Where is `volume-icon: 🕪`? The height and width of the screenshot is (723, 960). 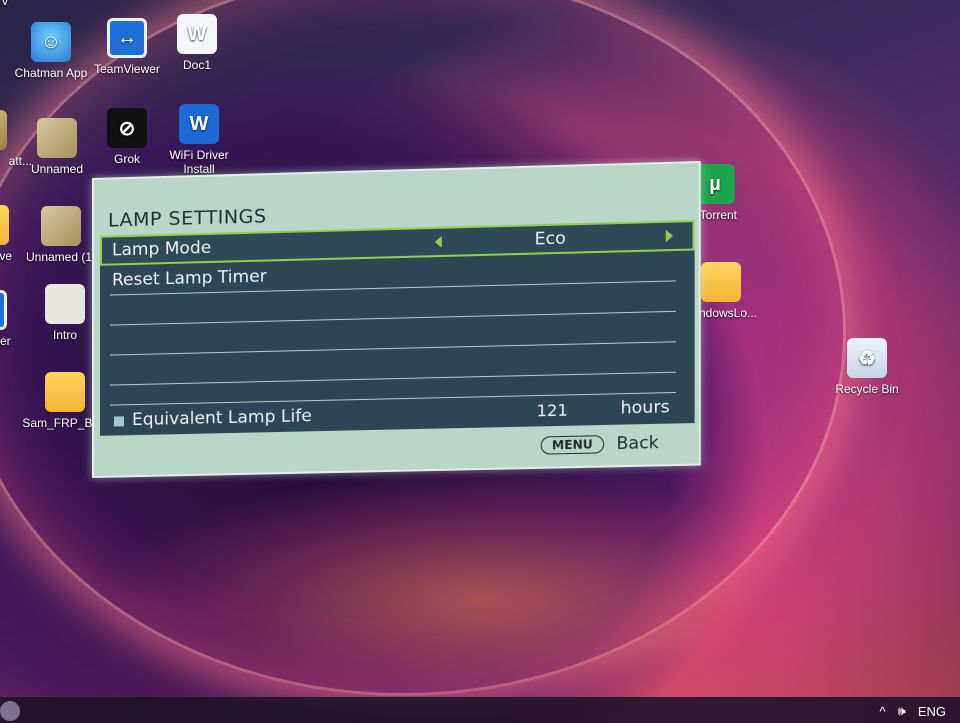
volume-icon: 🕪 is located at coordinates (902, 711).